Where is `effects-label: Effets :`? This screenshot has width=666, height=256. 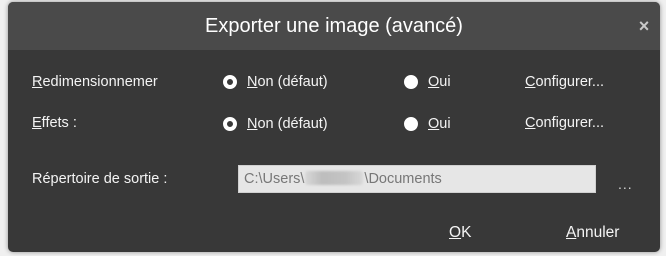
effects-label: Effets : is located at coordinates (54, 123).